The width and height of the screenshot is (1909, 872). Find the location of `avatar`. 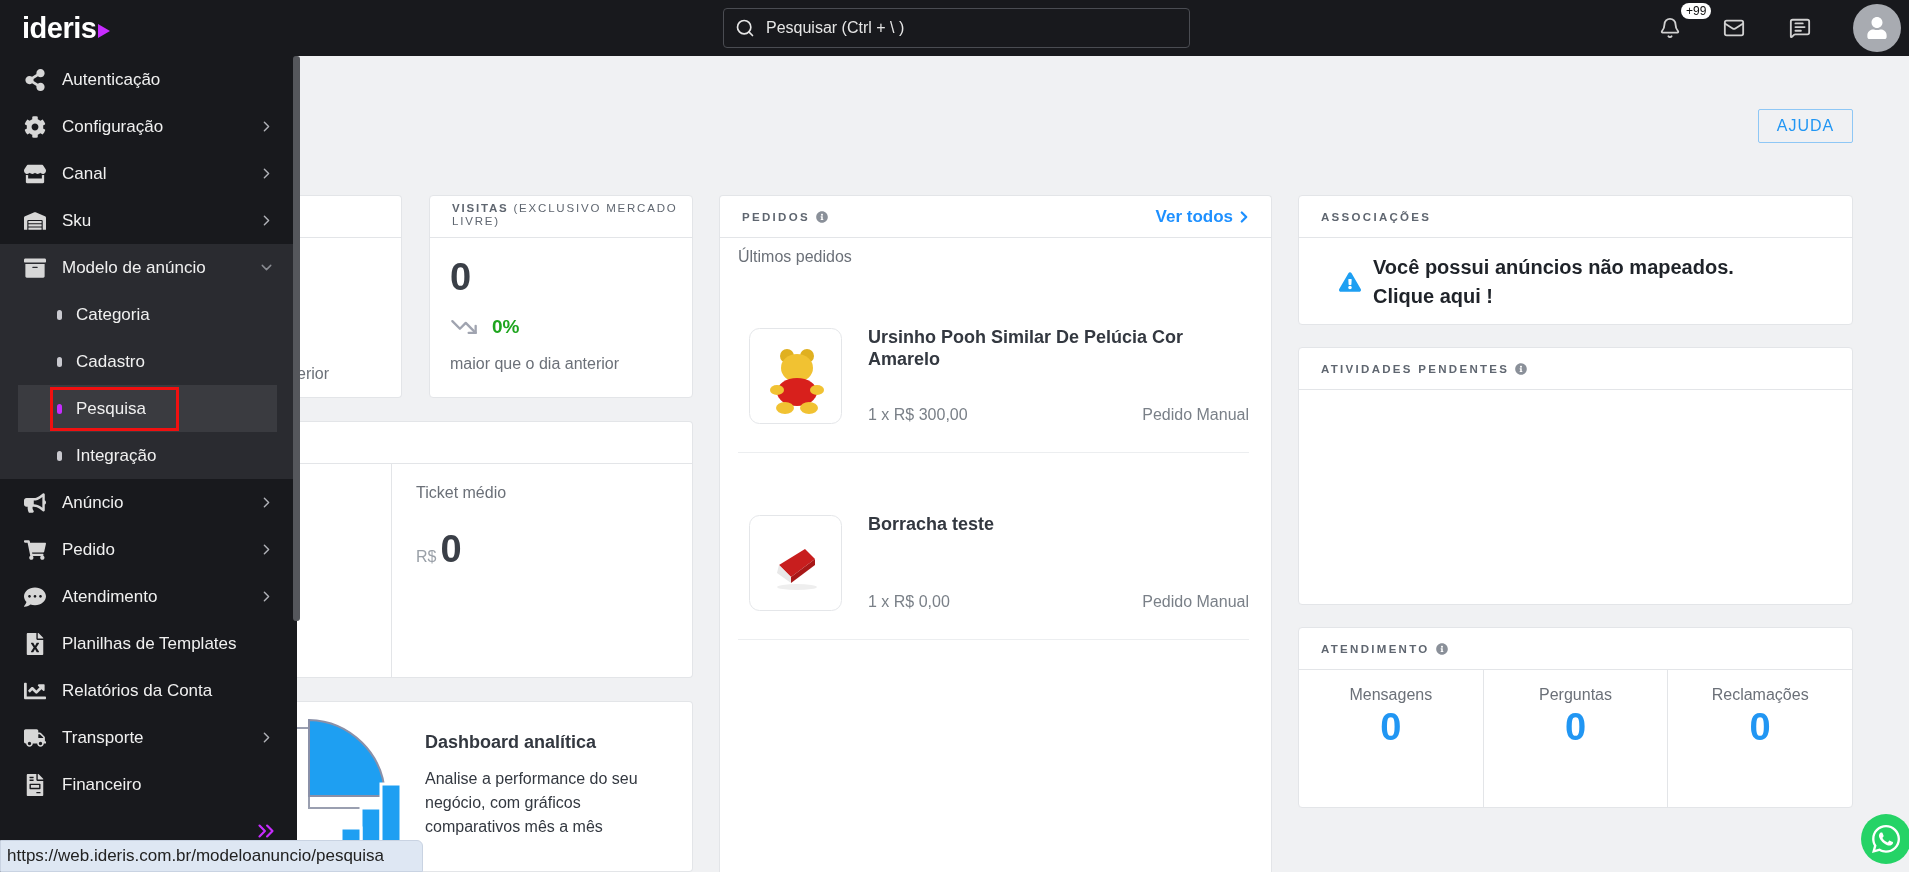

avatar is located at coordinates (1877, 28).